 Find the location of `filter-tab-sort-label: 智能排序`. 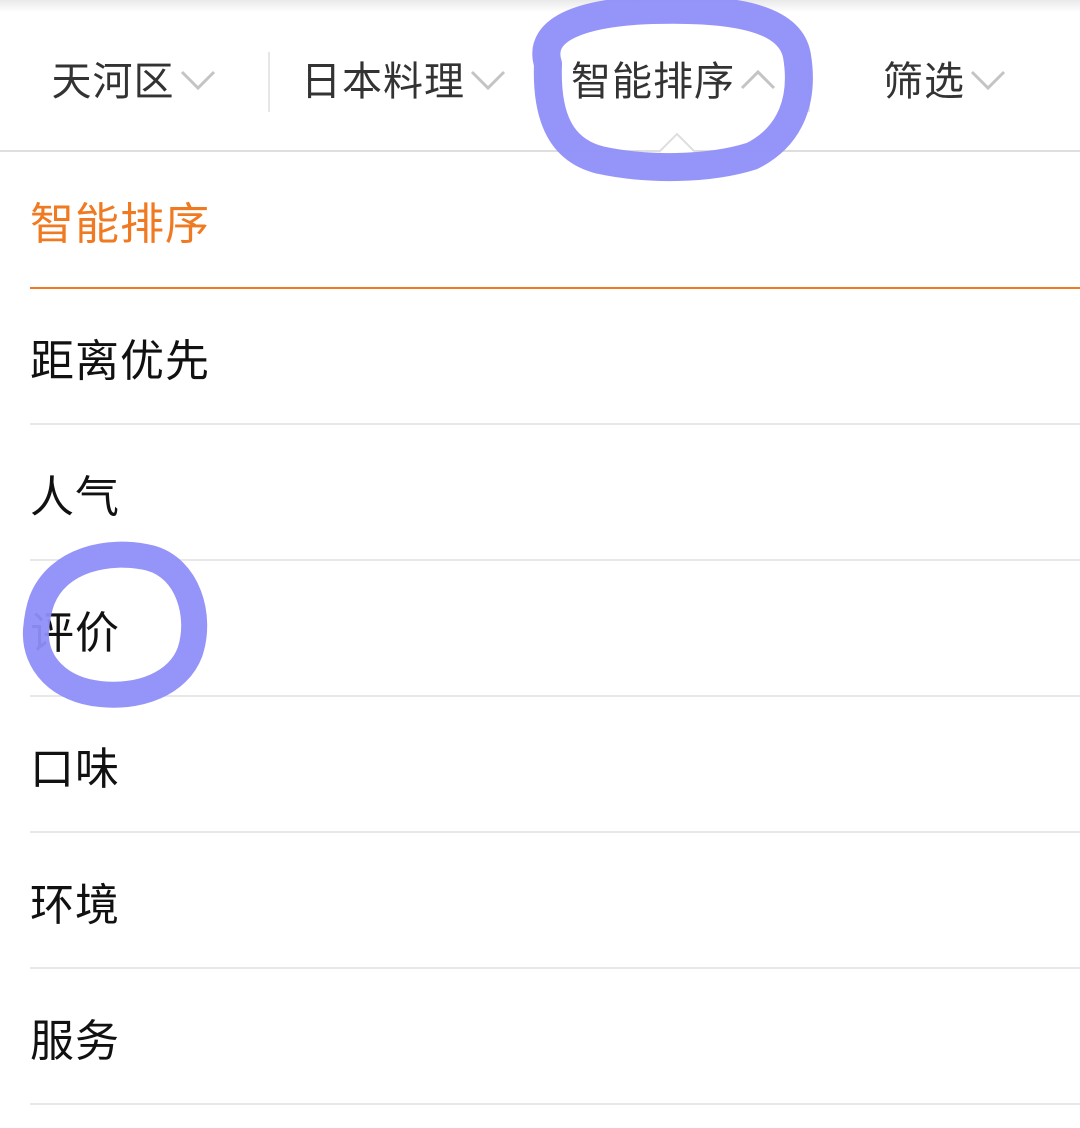

filter-tab-sort-label: 智能排序 is located at coordinates (653, 81).